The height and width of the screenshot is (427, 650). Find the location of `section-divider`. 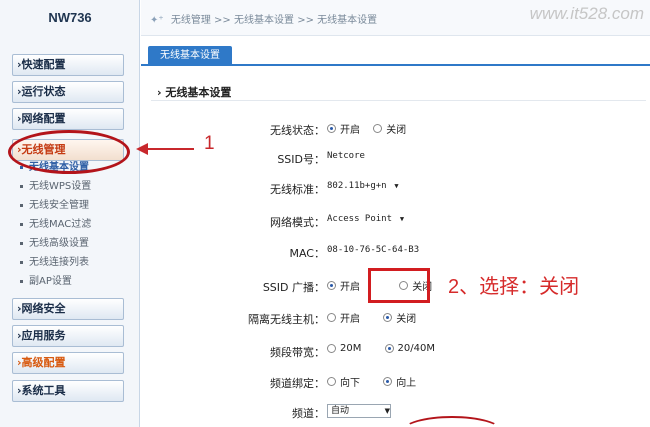

section-divider is located at coordinates (398, 100).